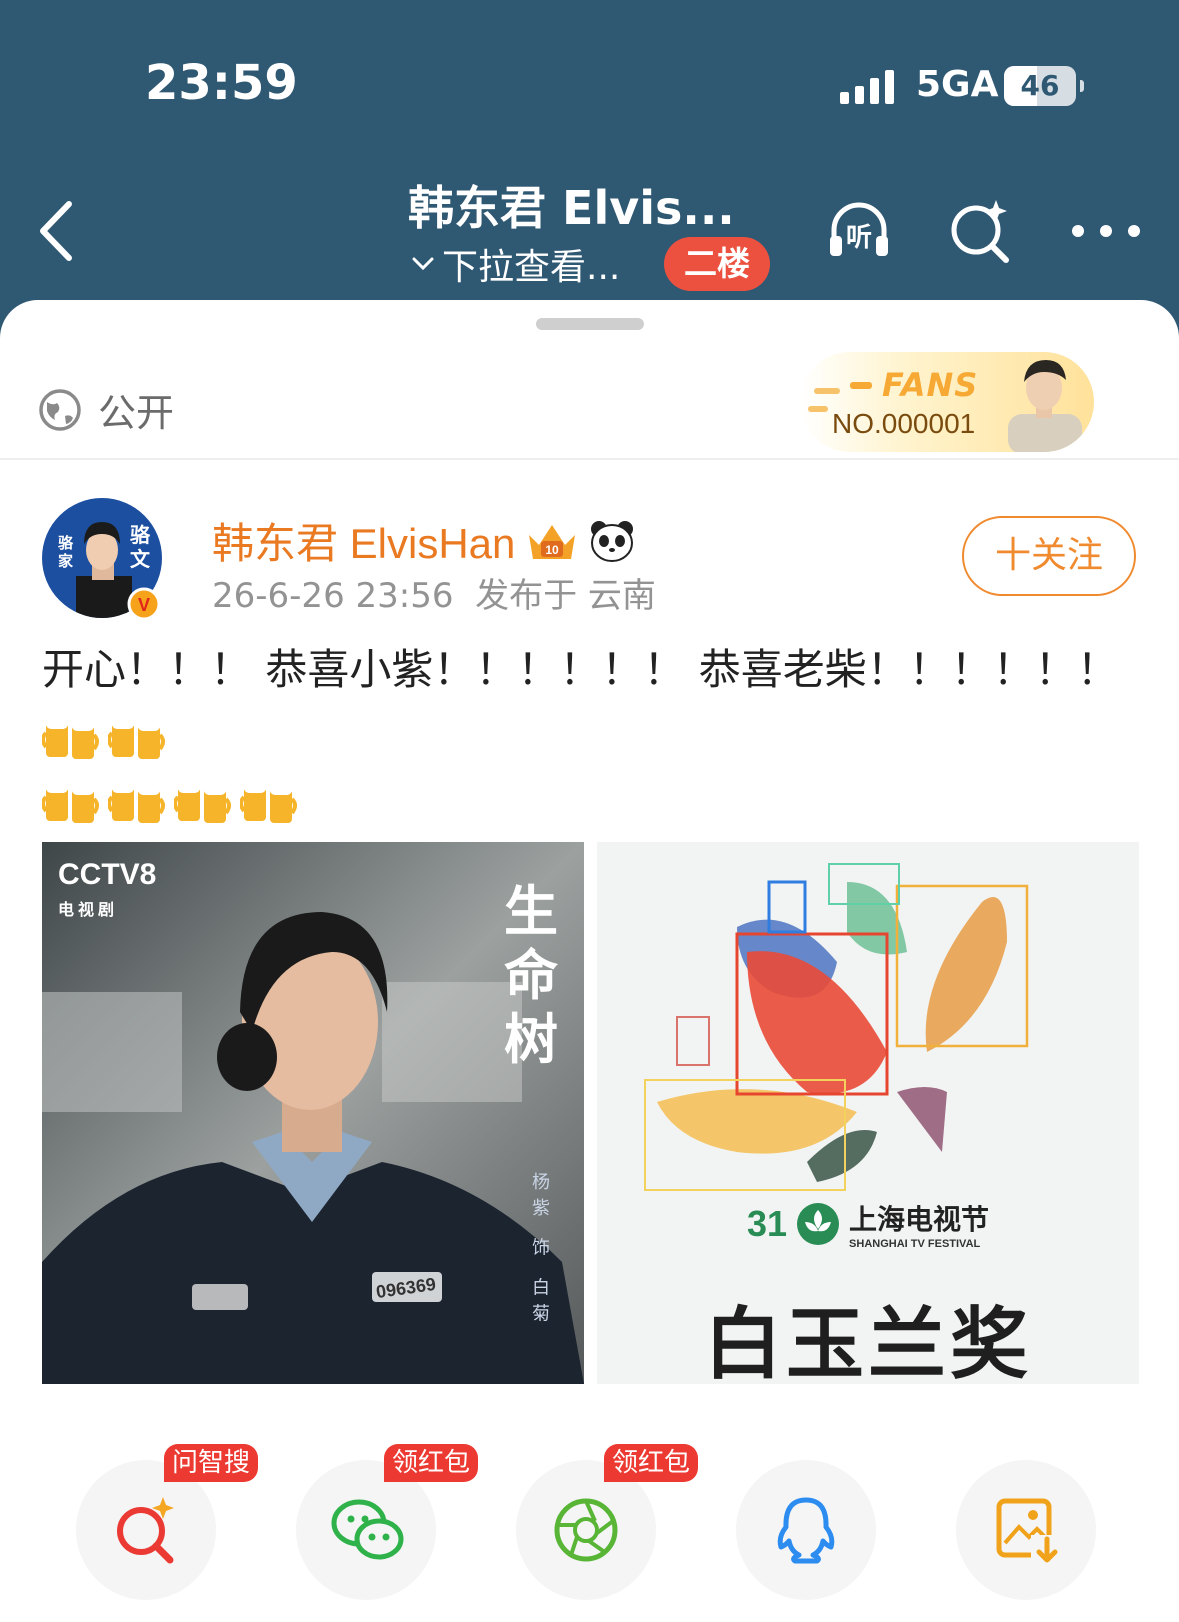 The width and height of the screenshot is (1179, 1622). I want to click on post-meta: 26-6-26 23:56 发布于 云南, so click(434, 592).